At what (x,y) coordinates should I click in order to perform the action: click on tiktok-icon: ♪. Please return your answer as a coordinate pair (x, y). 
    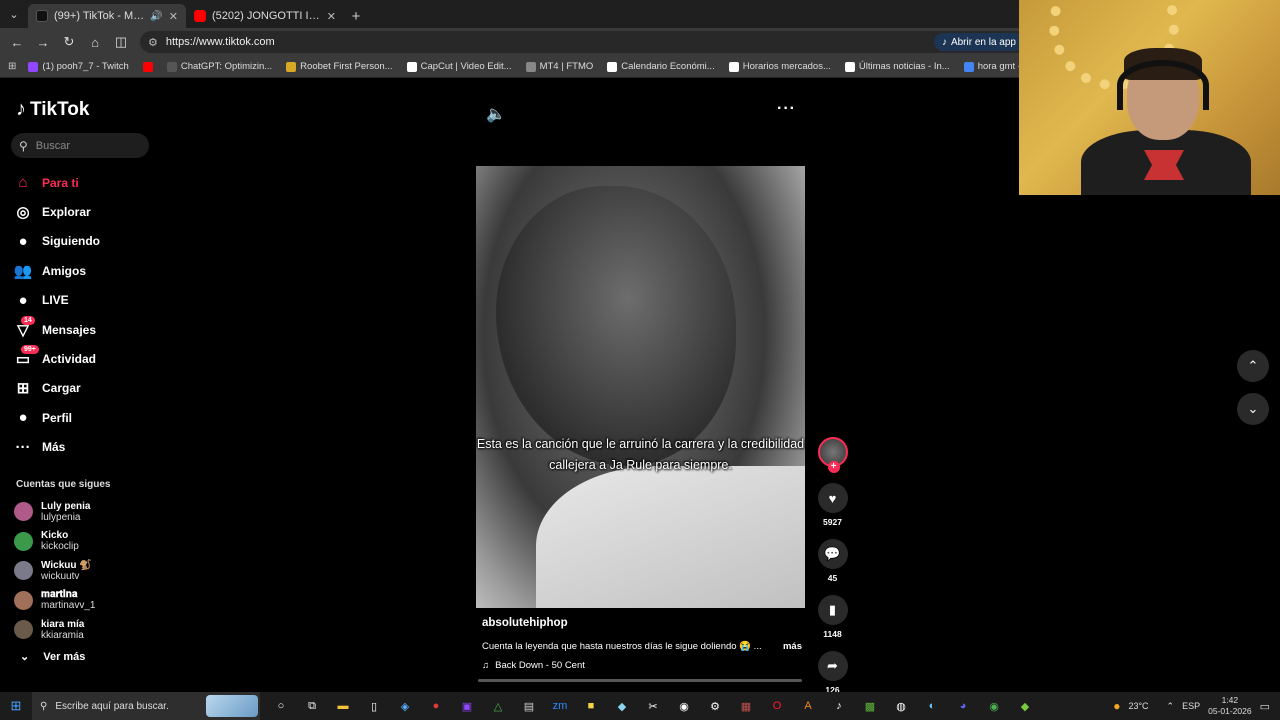
    Looking at the image, I should click on (839, 706).